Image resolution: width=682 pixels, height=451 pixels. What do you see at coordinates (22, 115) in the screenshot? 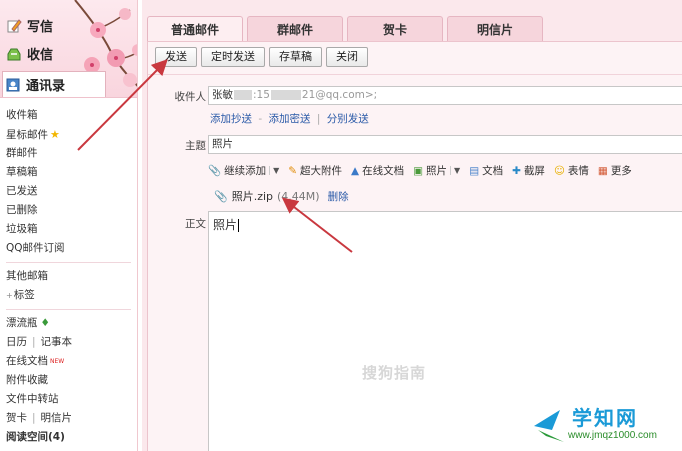
I see `folder-inbox-label: 收件箱` at bounding box center [22, 115].